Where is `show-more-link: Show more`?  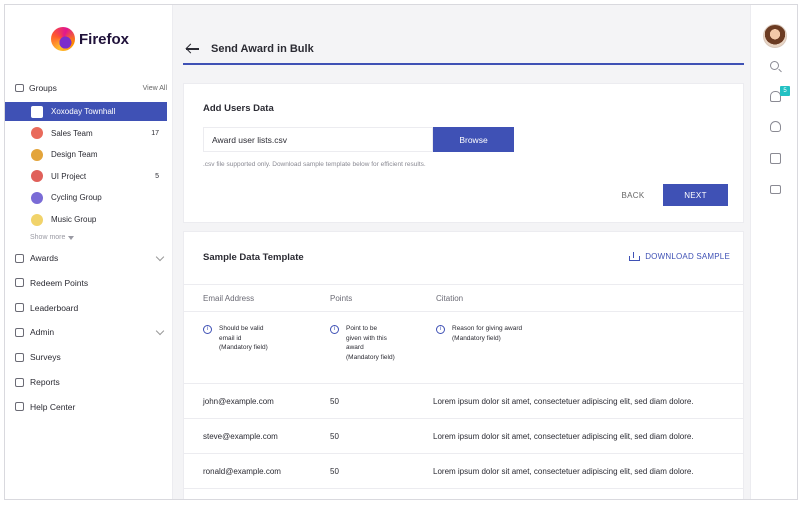 show-more-link: Show more is located at coordinates (52, 237).